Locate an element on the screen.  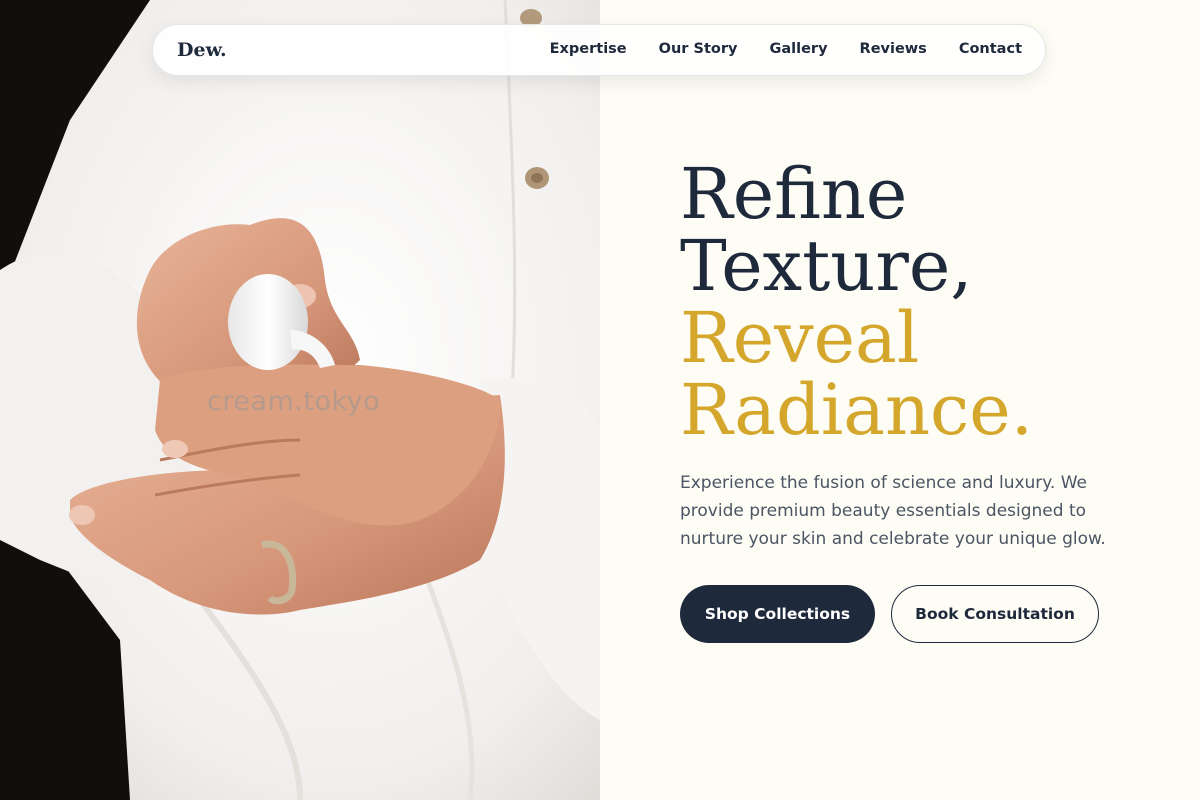
watermark-text: cream.tokyo is located at coordinates (294, 401).